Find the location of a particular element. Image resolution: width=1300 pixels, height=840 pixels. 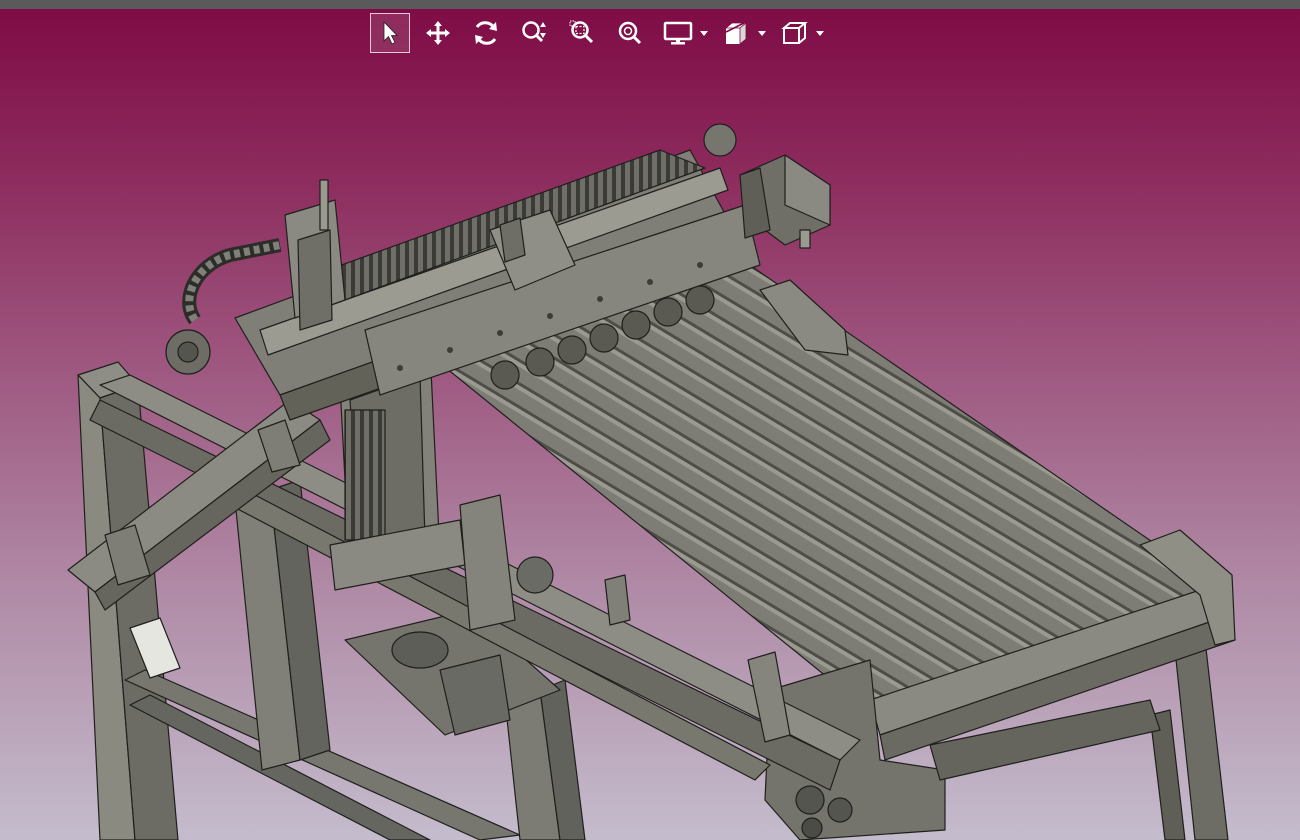

display-mode-button is located at coordinates (678, 33).